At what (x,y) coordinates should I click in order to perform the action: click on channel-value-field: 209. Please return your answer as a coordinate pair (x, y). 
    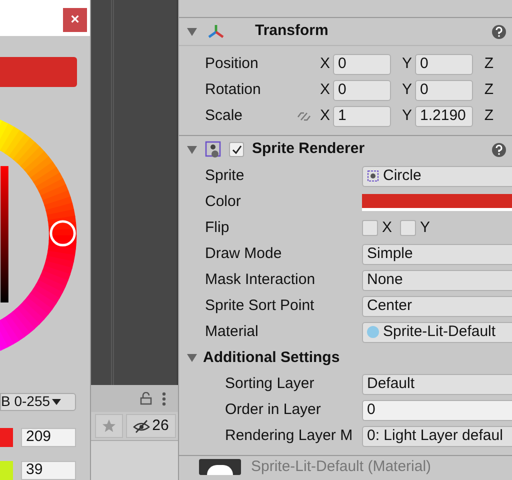
    Looking at the image, I should click on (48, 437).